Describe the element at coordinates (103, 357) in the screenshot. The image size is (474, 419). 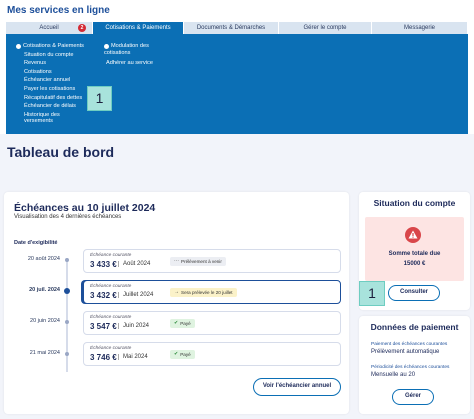
I see `echeance-amount: 3 746 €` at that location.